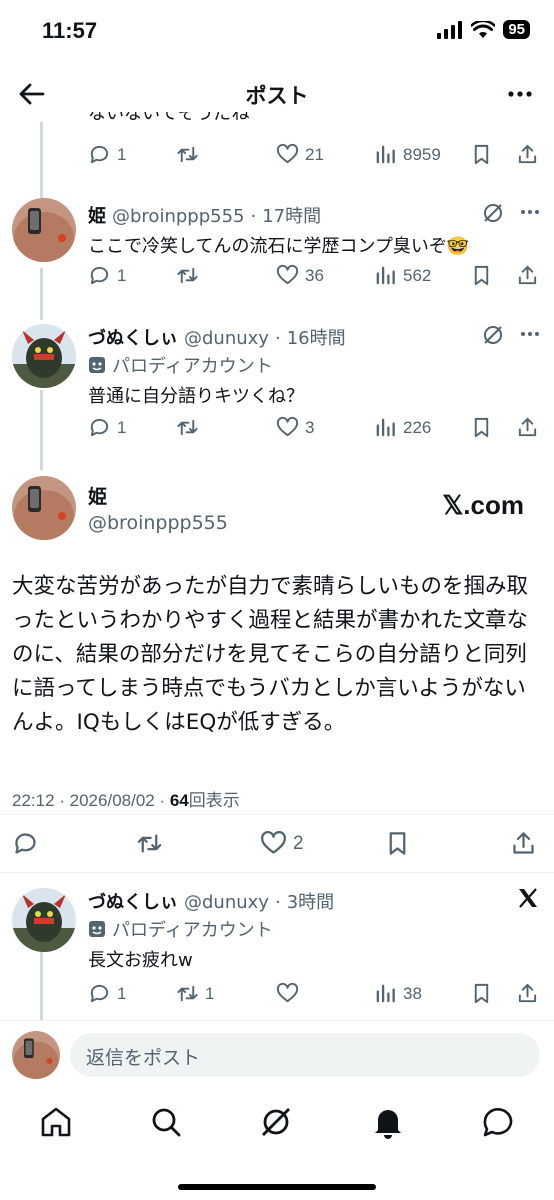 This screenshot has height=1200, width=554. I want to click on like-action: 3, so click(295, 427).